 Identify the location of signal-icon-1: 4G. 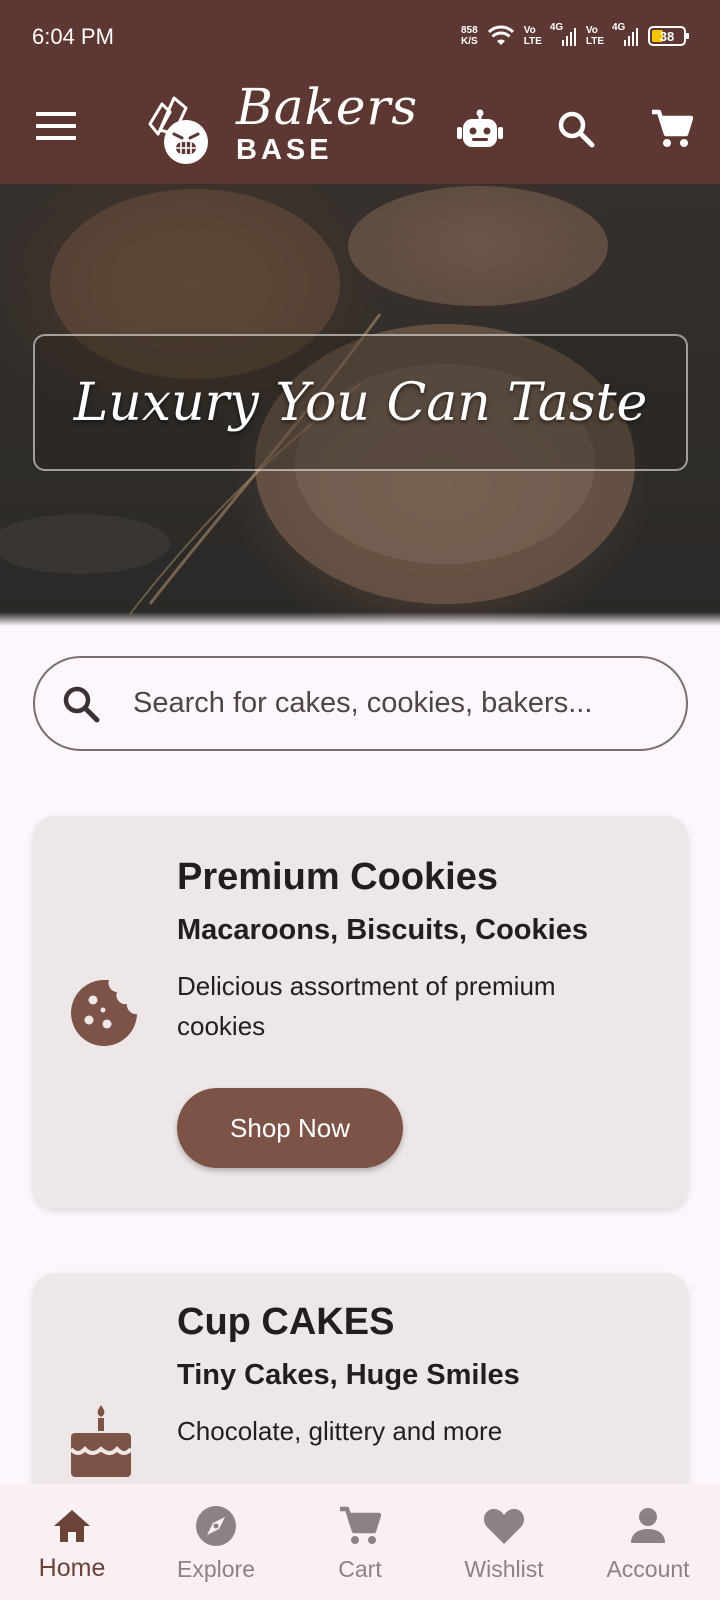
(563, 34).